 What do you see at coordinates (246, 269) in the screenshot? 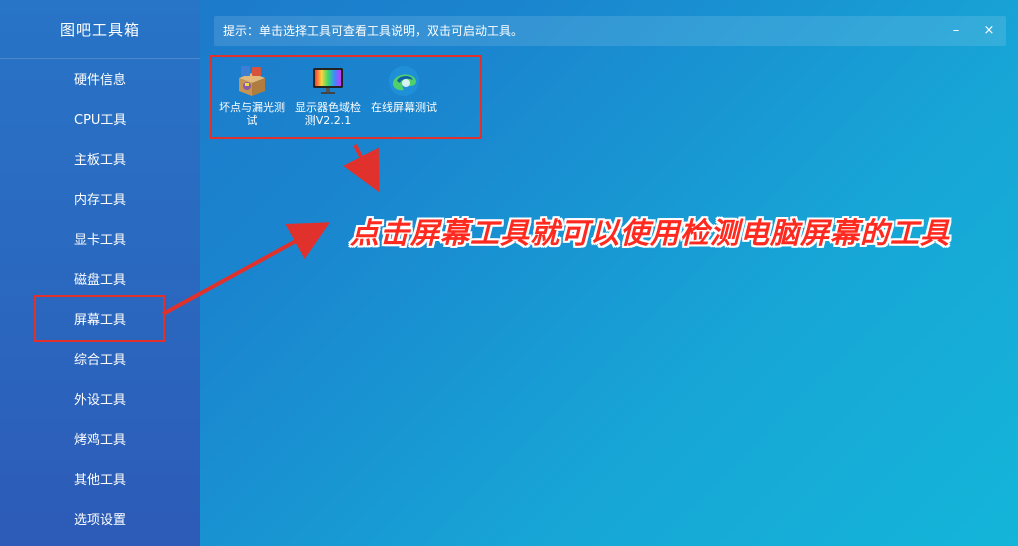
I see `arrow-up-right-icon` at bounding box center [246, 269].